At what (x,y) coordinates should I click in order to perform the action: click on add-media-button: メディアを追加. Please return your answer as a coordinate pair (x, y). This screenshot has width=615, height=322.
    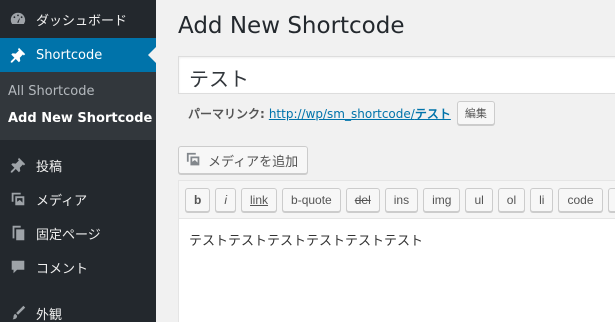
    Looking at the image, I should click on (243, 160).